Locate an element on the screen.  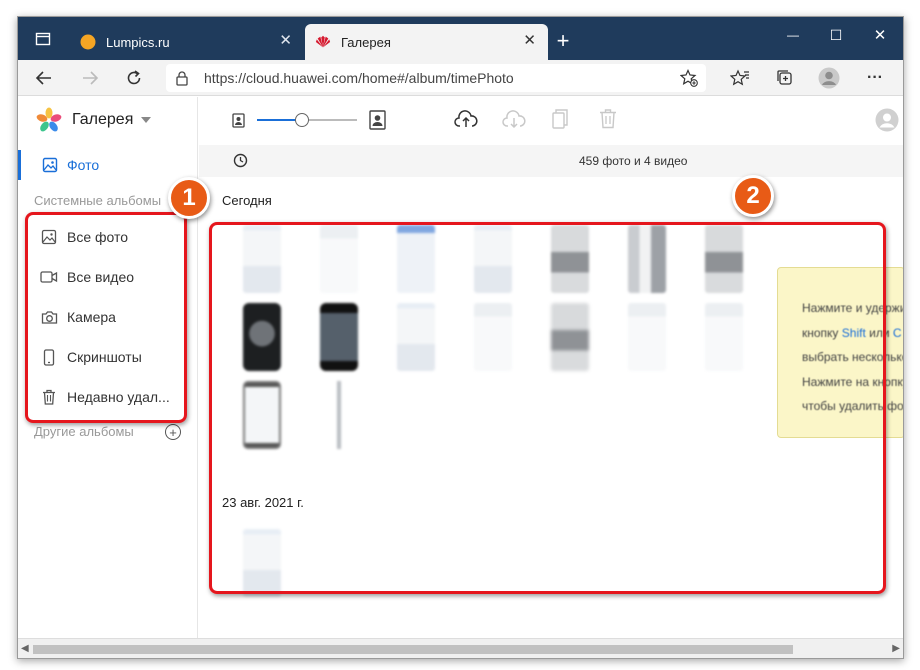
annotation-badge-1: 1 is located at coordinates (189, 198).